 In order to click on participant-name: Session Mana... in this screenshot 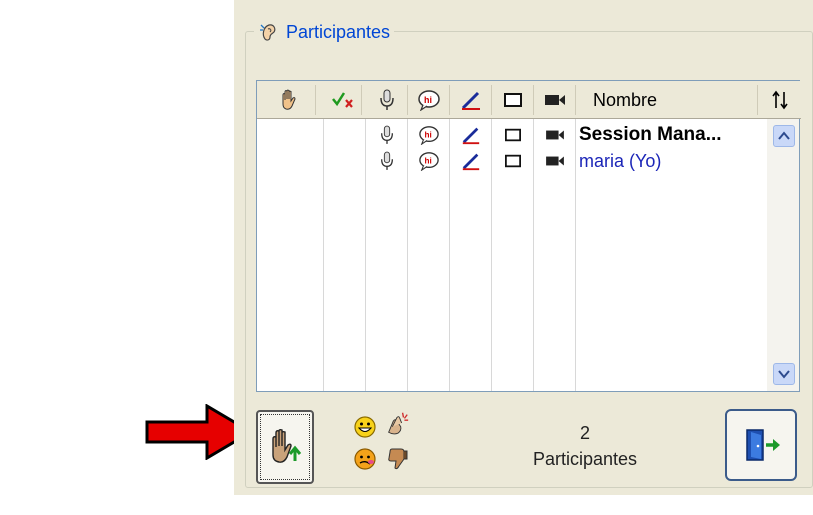, I will do `click(650, 134)`.